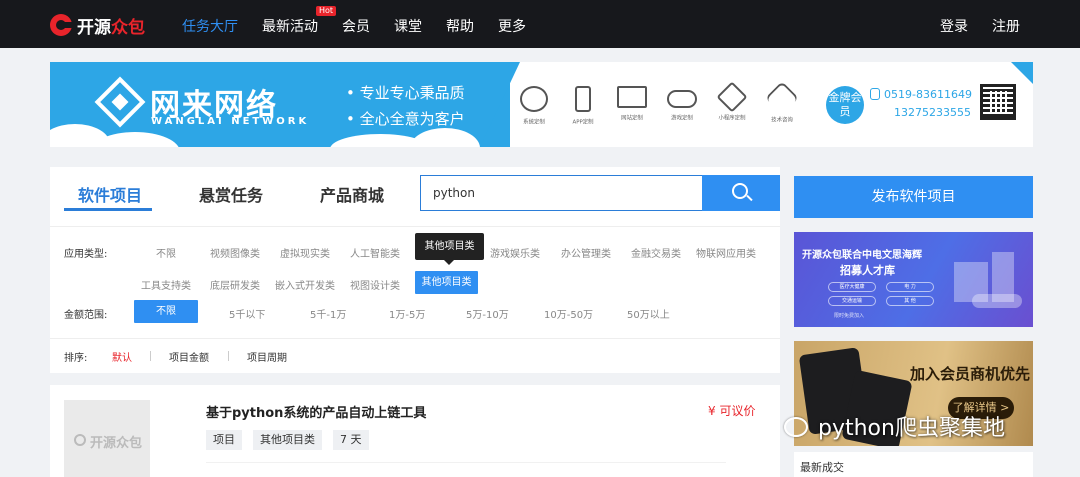 The image size is (1080, 477). Describe the element at coordinates (189, 356) in the screenshot. I see `sort-amount: 项目金额` at that location.